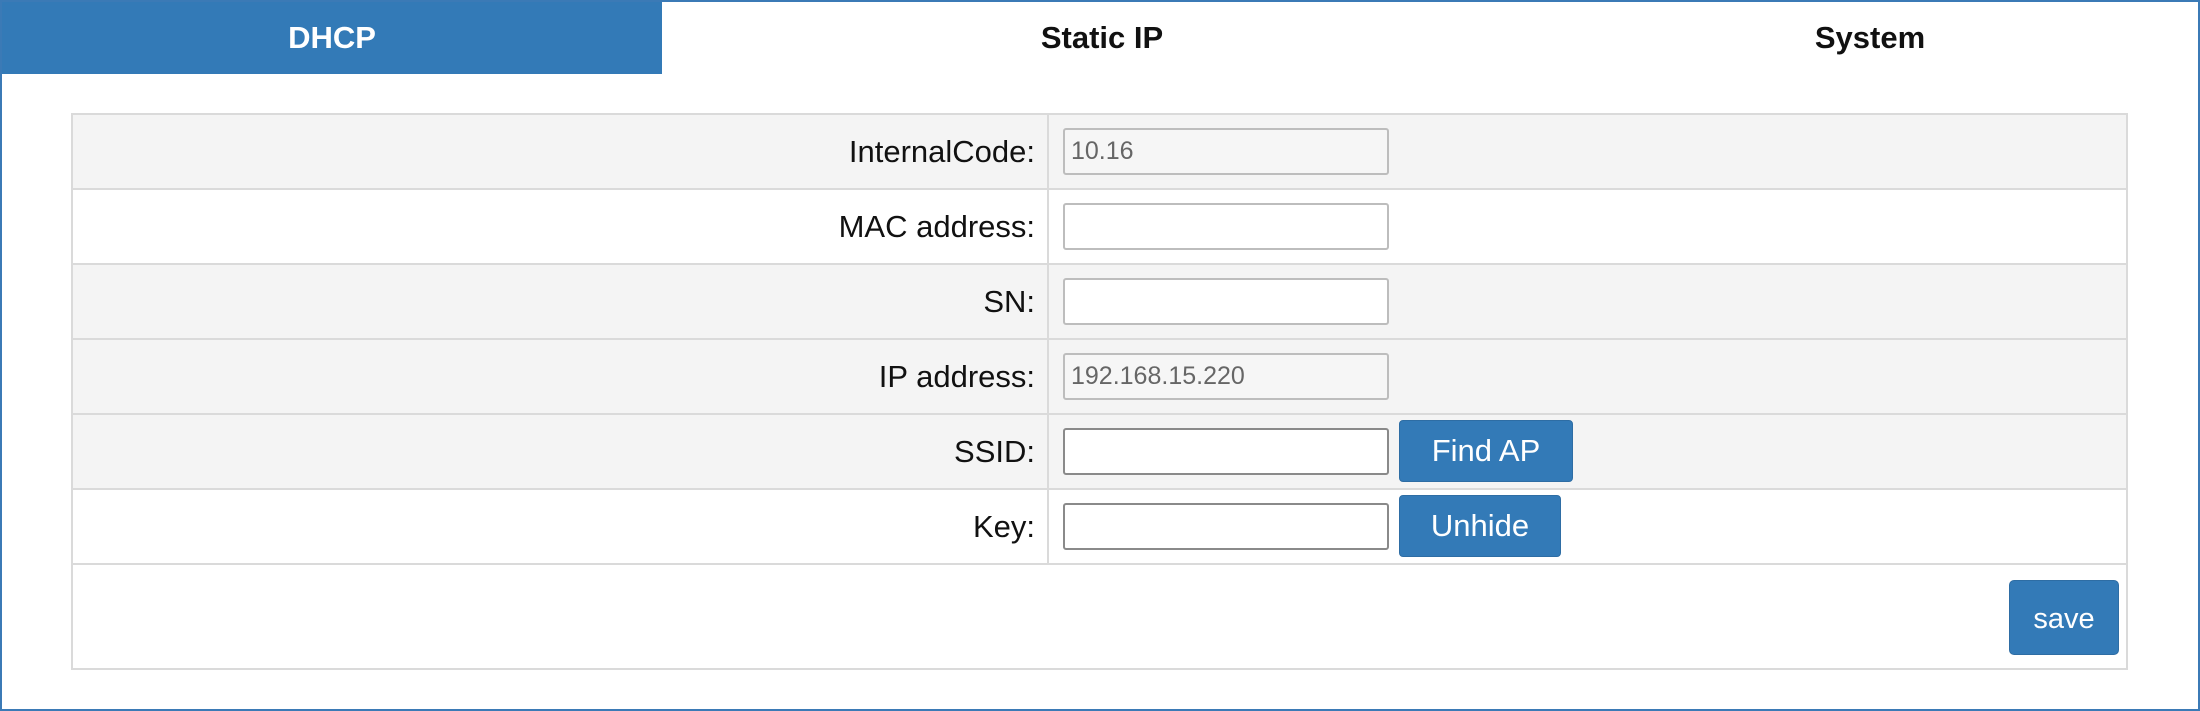  What do you see at coordinates (561, 451) in the screenshot?
I see `ssid-label: SSID:` at bounding box center [561, 451].